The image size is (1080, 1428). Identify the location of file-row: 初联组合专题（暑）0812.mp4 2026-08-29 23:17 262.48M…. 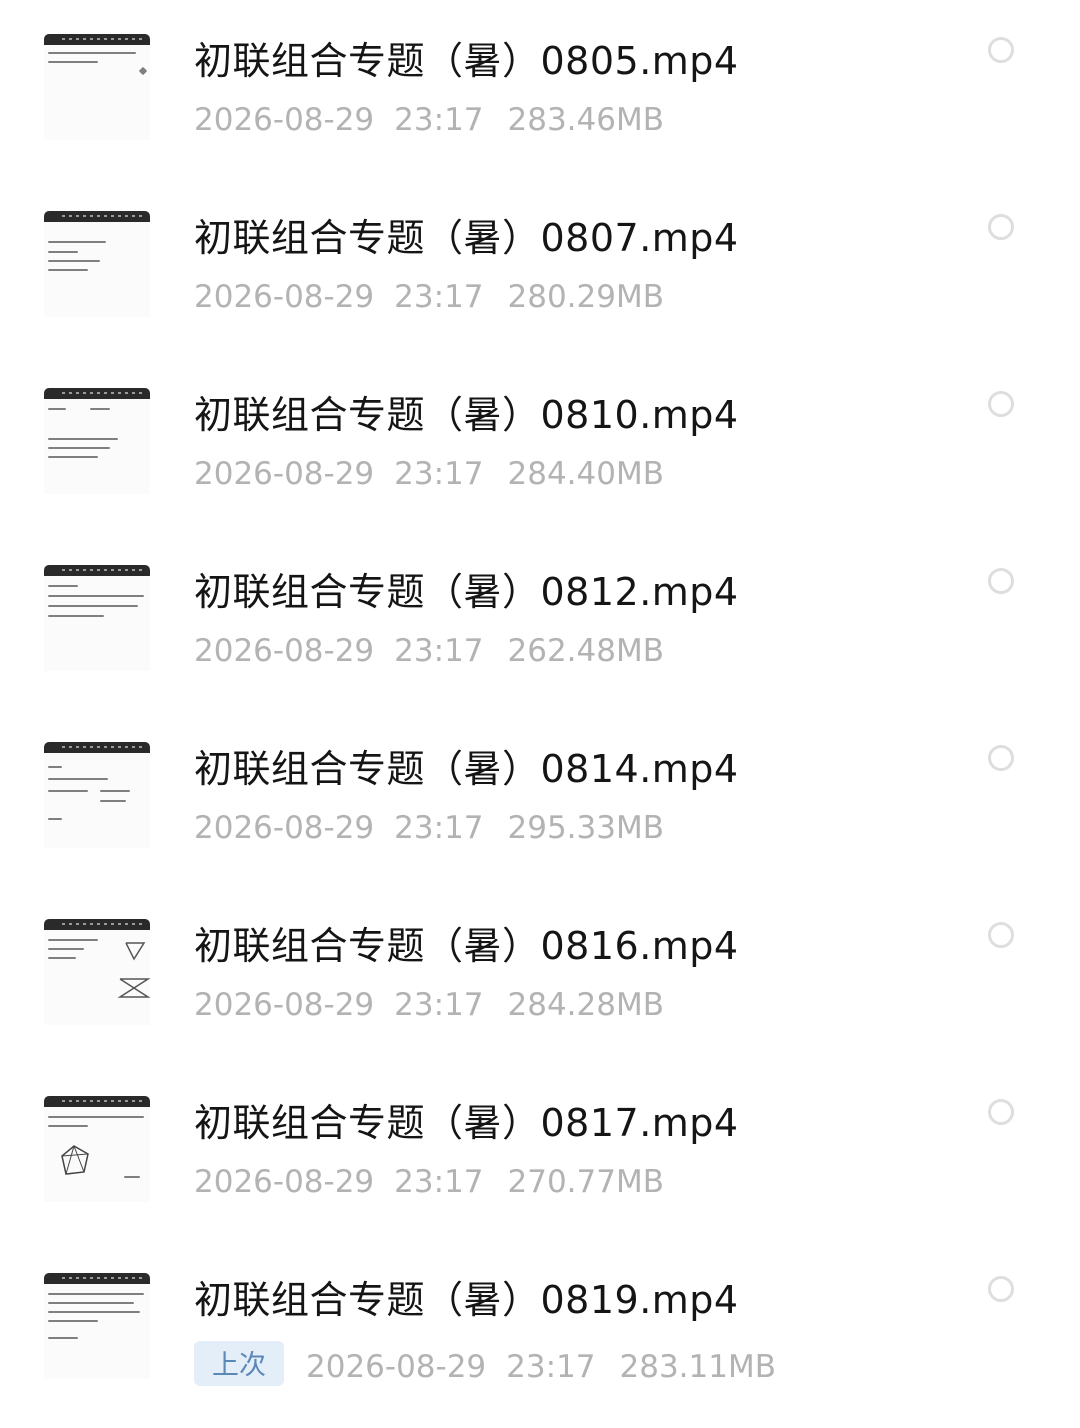
(540, 619).